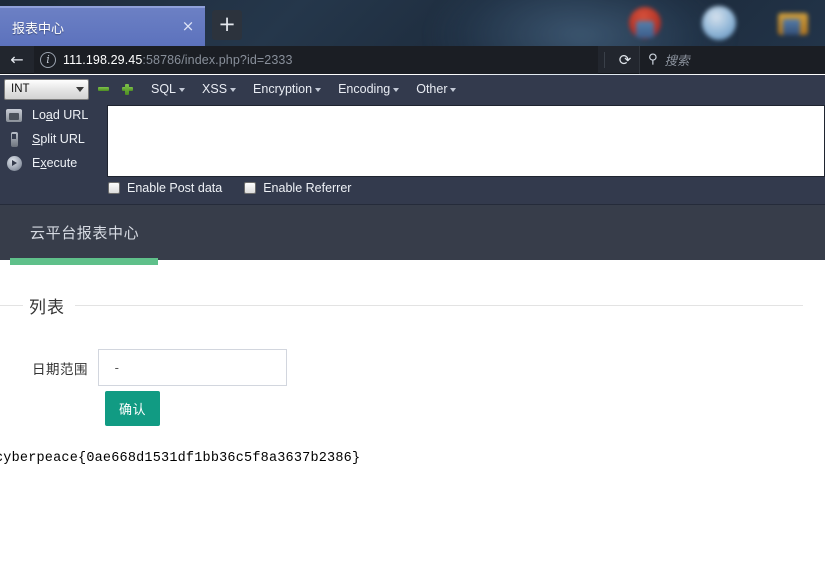 Image resolution: width=825 pixels, height=579 pixels. What do you see at coordinates (48, 59) in the screenshot?
I see `page-info-icon: i` at bounding box center [48, 59].